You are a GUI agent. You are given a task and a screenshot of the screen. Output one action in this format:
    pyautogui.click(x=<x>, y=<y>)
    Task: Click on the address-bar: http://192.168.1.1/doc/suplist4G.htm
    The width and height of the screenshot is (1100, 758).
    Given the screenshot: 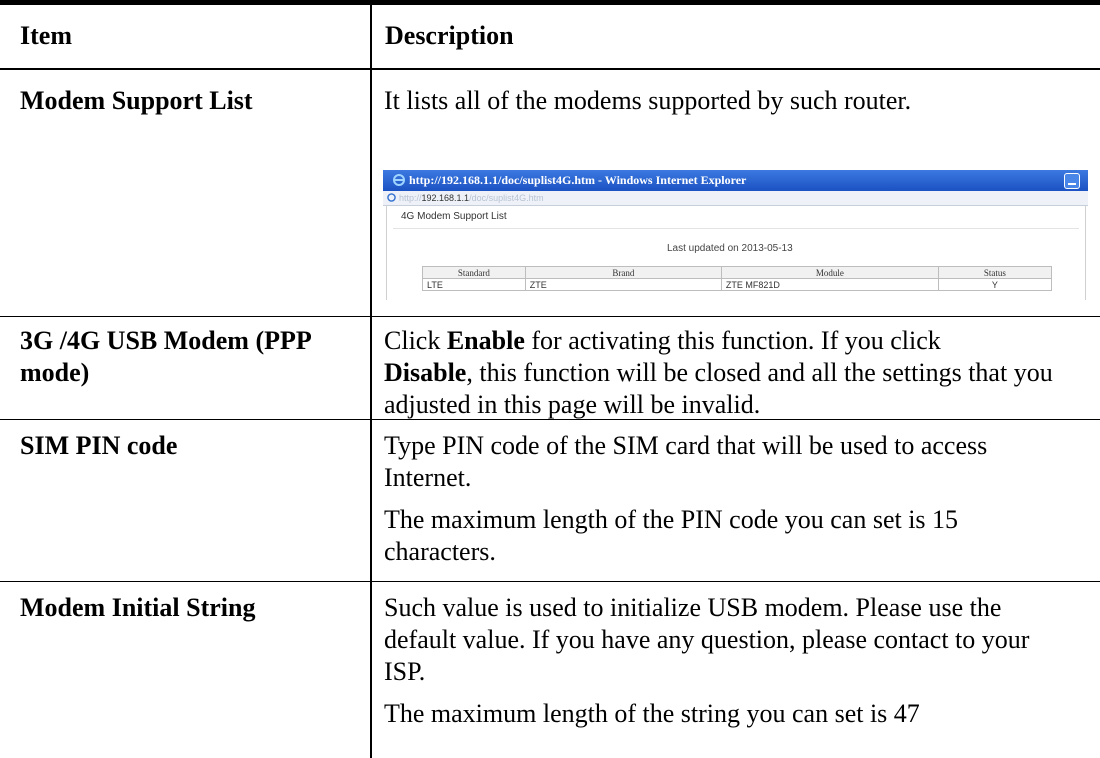 What is the action you would take?
    pyautogui.click(x=735, y=198)
    